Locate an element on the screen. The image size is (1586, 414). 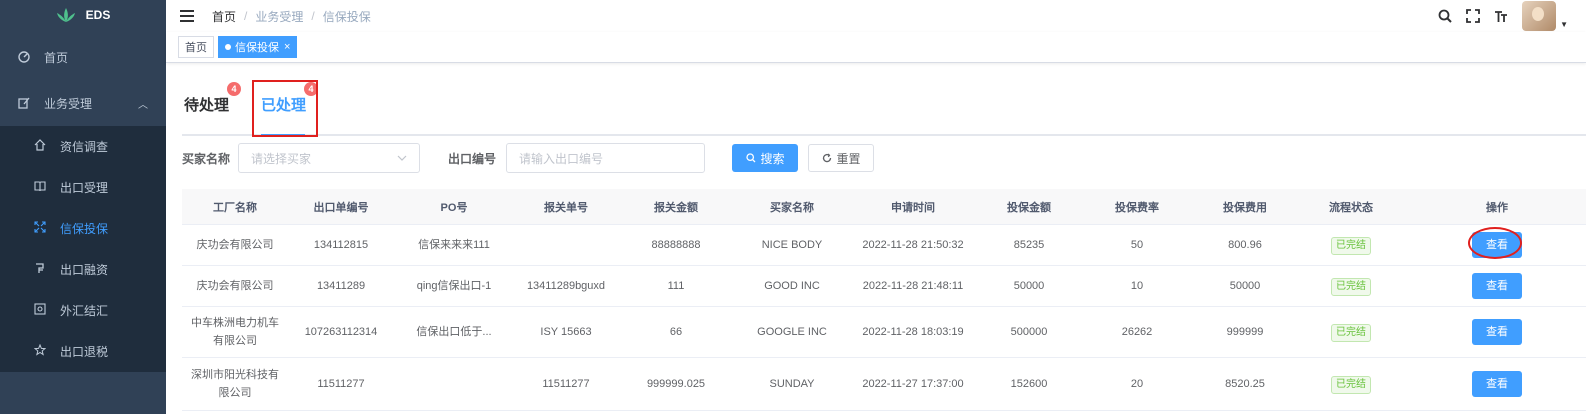
cell-factory: 深圳市阳光科技有限公司 is located at coordinates (235, 384).